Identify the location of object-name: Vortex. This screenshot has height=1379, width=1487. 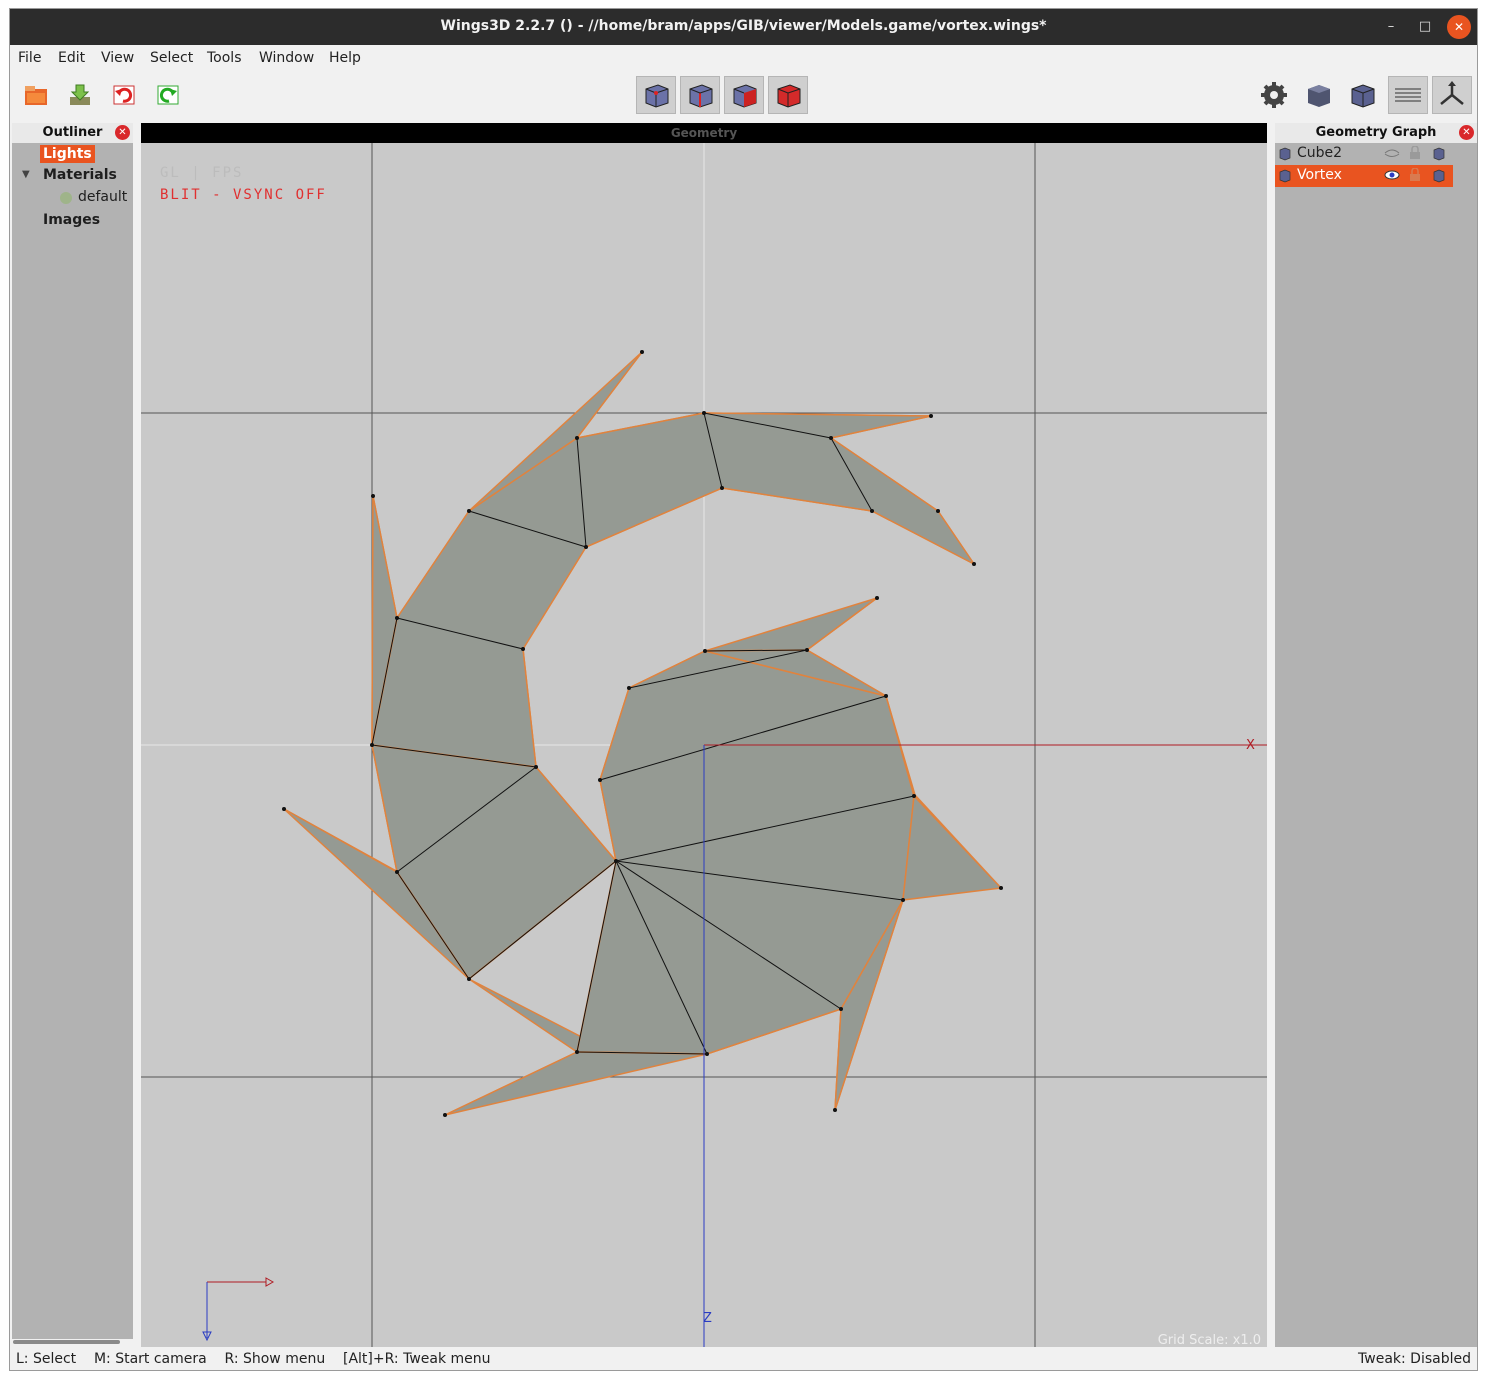
(1319, 175).